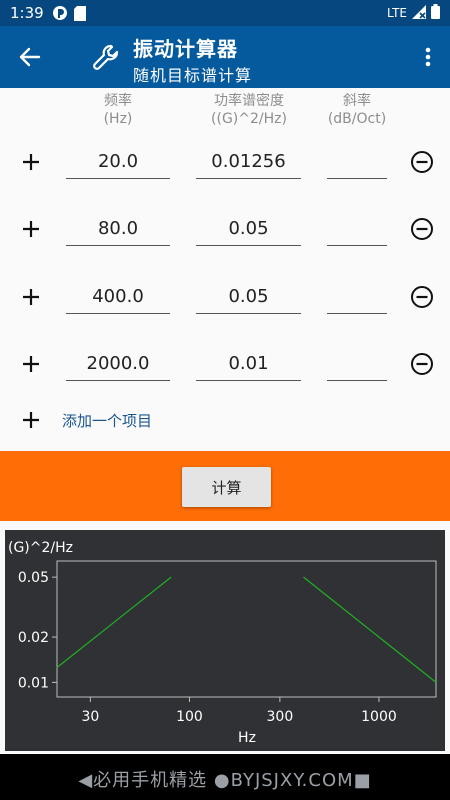  I want to click on frequency-input: 400.0, so click(118, 297).